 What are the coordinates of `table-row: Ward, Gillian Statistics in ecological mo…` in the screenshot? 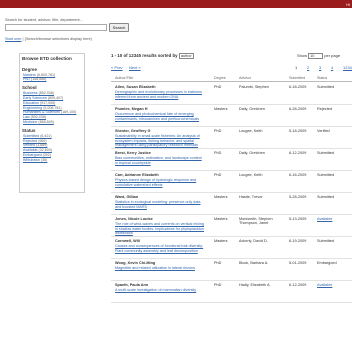 It's located at (231, 204).